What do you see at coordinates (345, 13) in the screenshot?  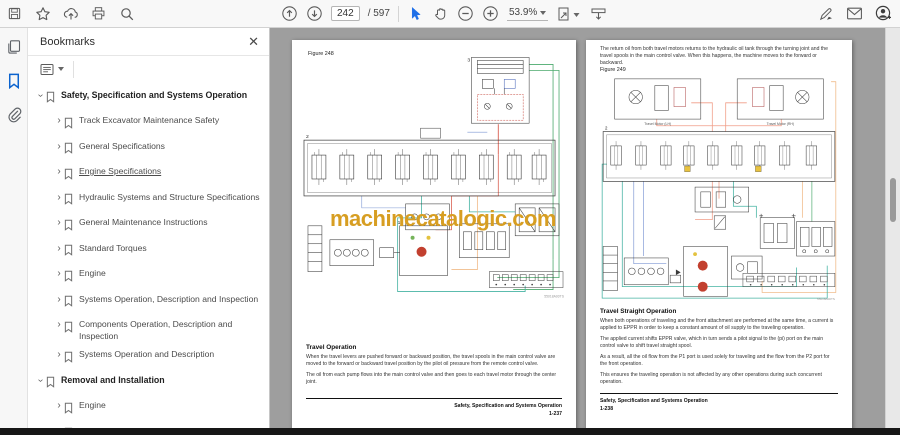 I see `page-number-input: 242` at bounding box center [345, 13].